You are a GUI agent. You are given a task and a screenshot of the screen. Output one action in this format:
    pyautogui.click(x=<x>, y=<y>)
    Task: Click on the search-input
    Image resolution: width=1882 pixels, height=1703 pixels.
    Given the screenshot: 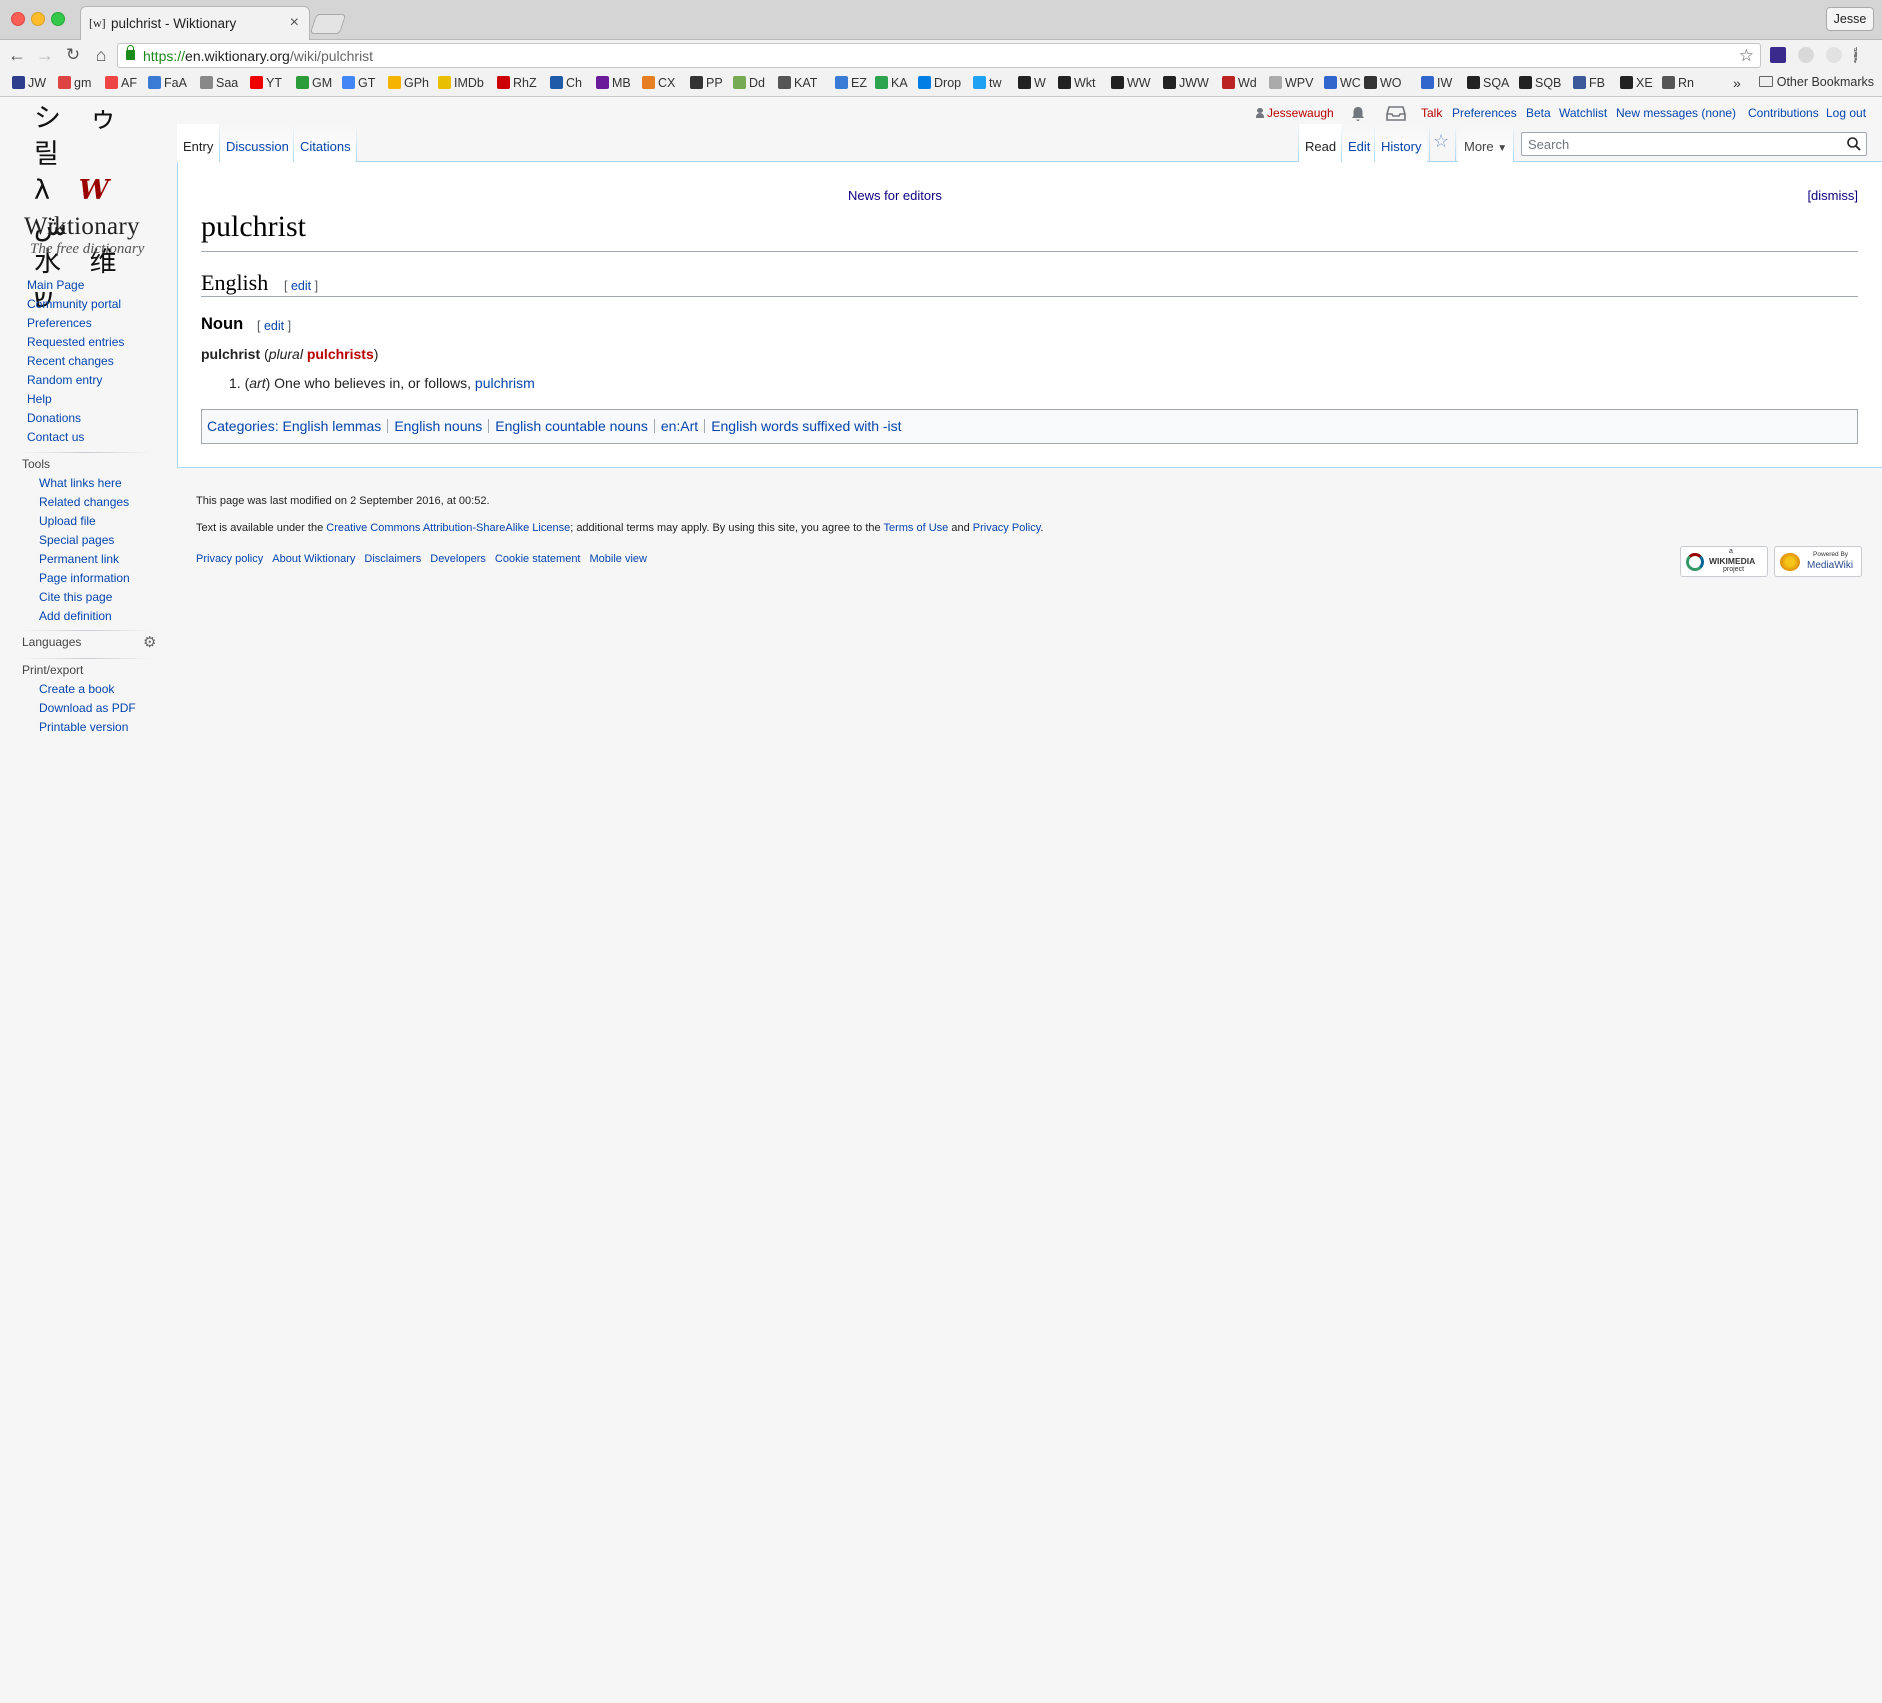 What is the action you would take?
    pyautogui.click(x=1678, y=144)
    